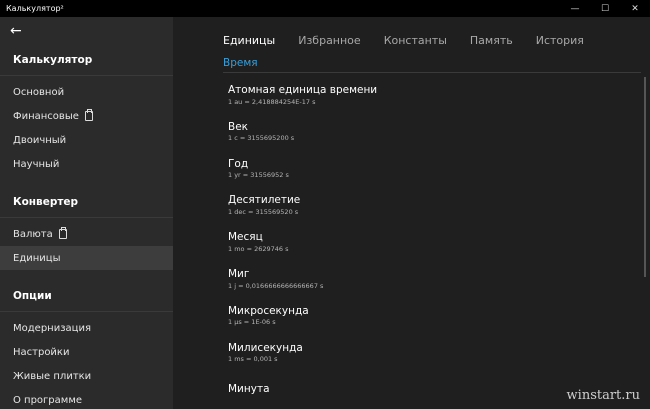 The width and height of the screenshot is (650, 409). I want to click on sidebar-item: Двоичный, so click(86, 140).